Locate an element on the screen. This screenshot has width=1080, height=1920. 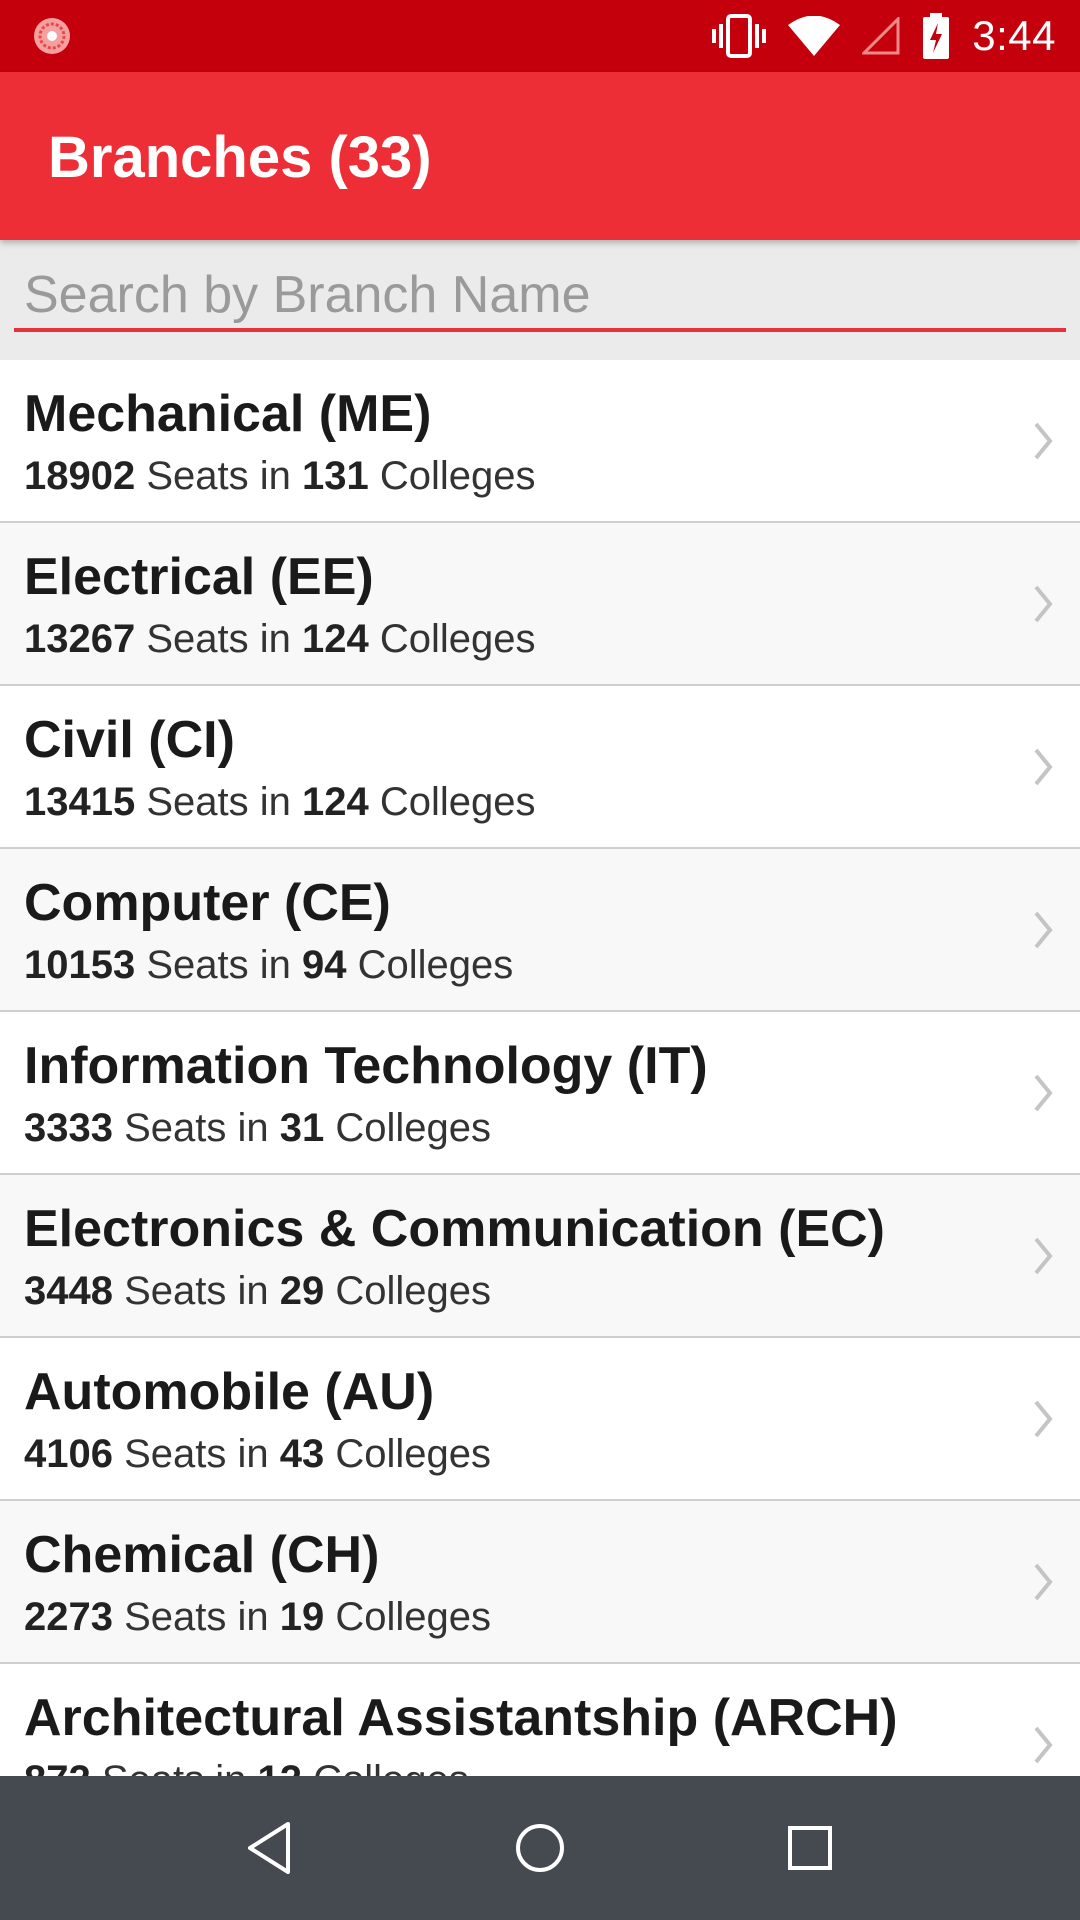
navigation-bar is located at coordinates (540, 1848).